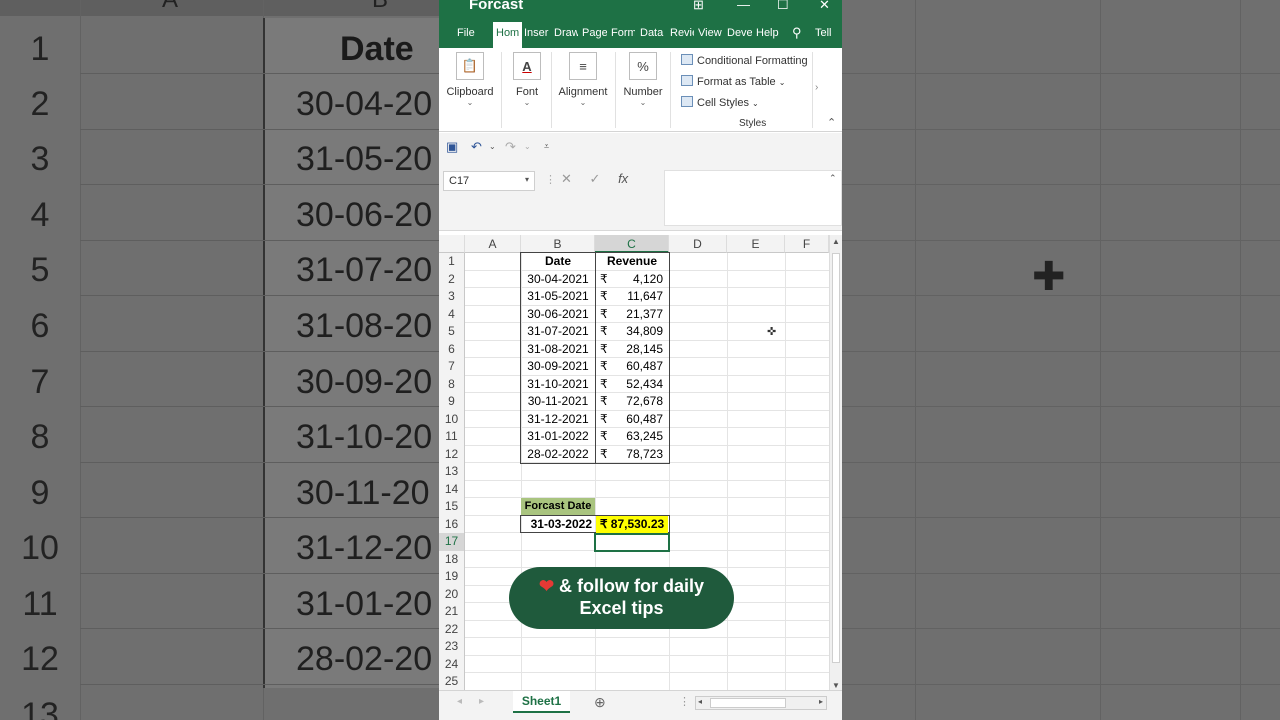  I want to click on tab-formulas: Form, so click(623, 33).